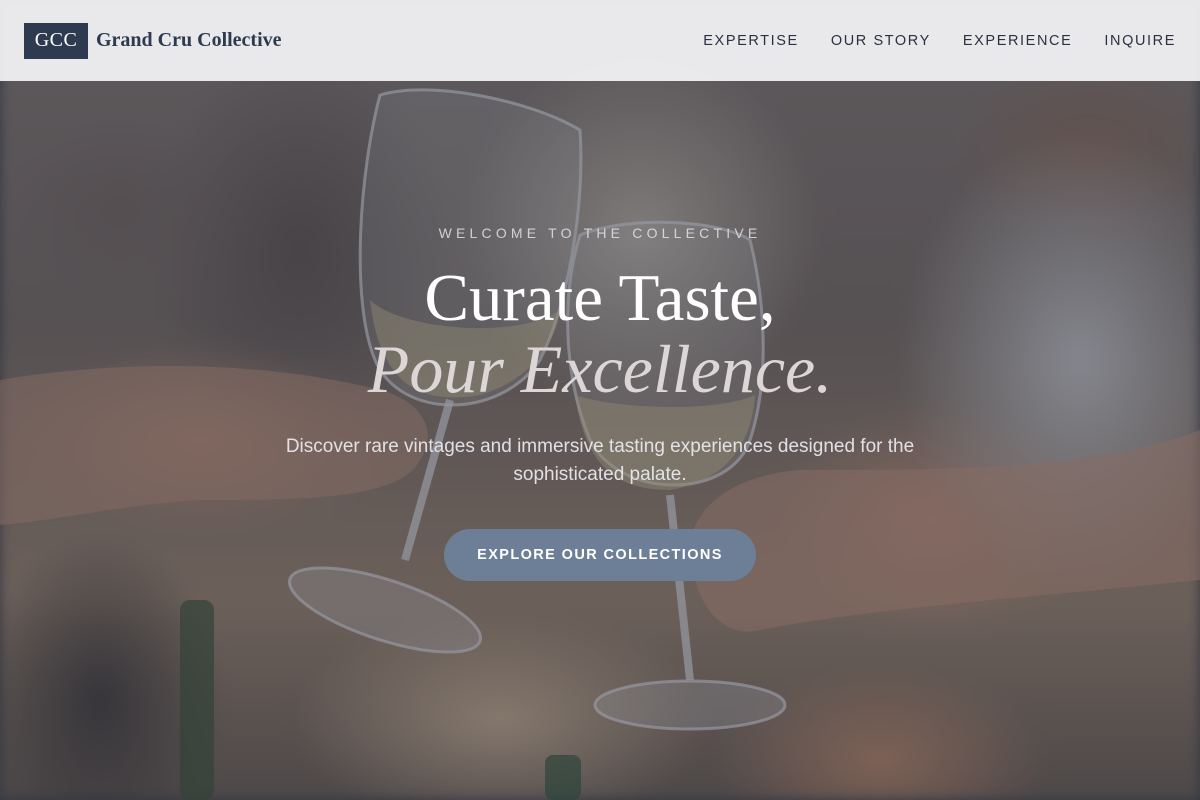  I want to click on nav-link-experience: EXPERIENCE, so click(1017, 41).